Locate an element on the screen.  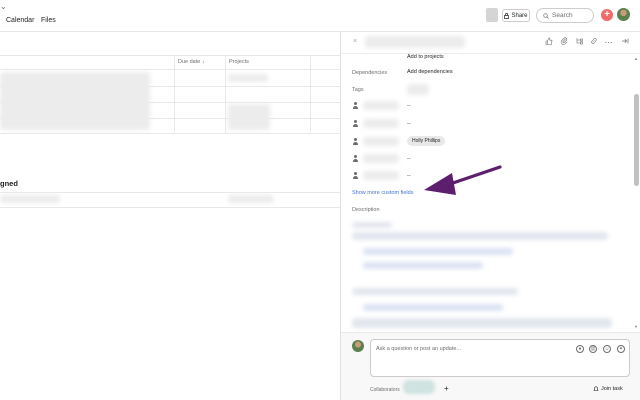
star-icon: ✦ is located at coordinates (621, 349).